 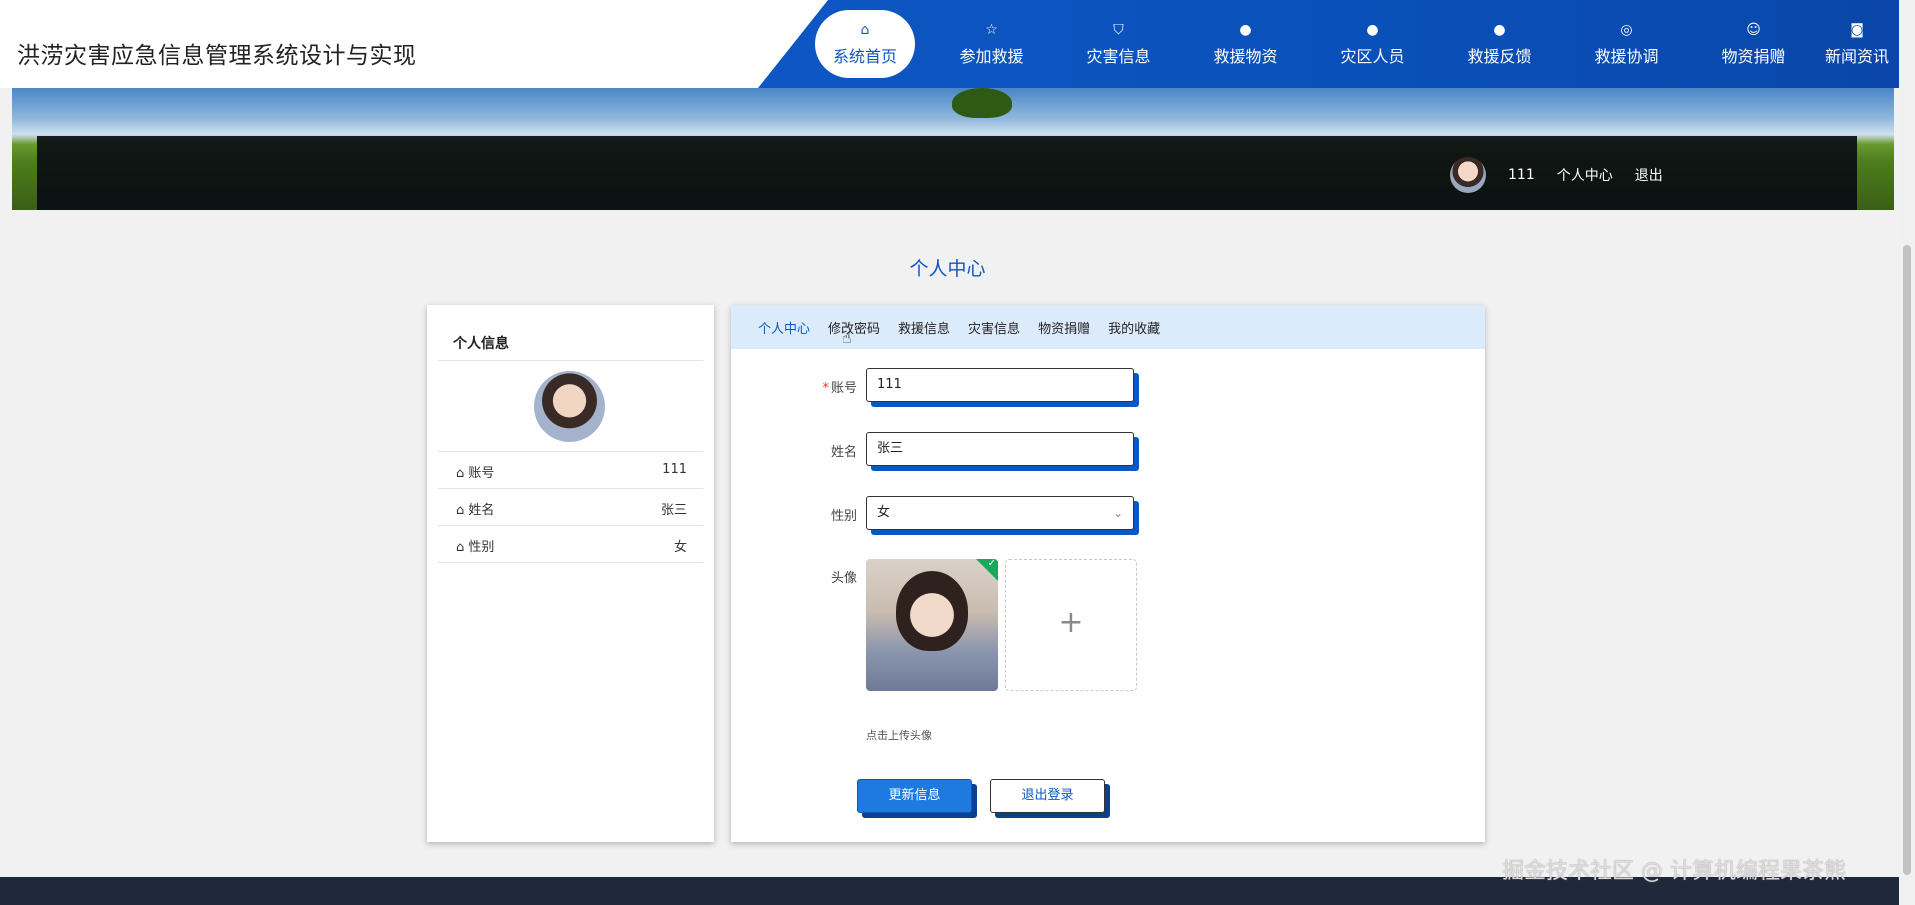 I want to click on nav-label: 灾区人员, so click(x=1372, y=56).